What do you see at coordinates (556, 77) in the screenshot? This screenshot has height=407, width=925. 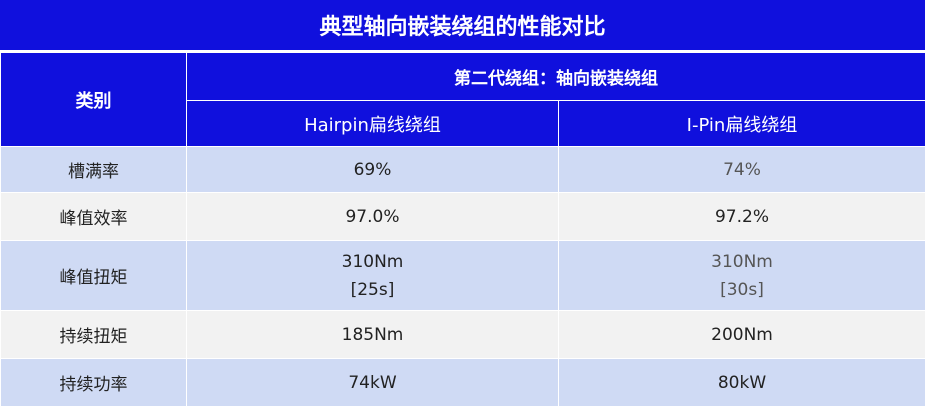 I see `header-group: 第二代绕组：轴向嵌装绕组` at bounding box center [556, 77].